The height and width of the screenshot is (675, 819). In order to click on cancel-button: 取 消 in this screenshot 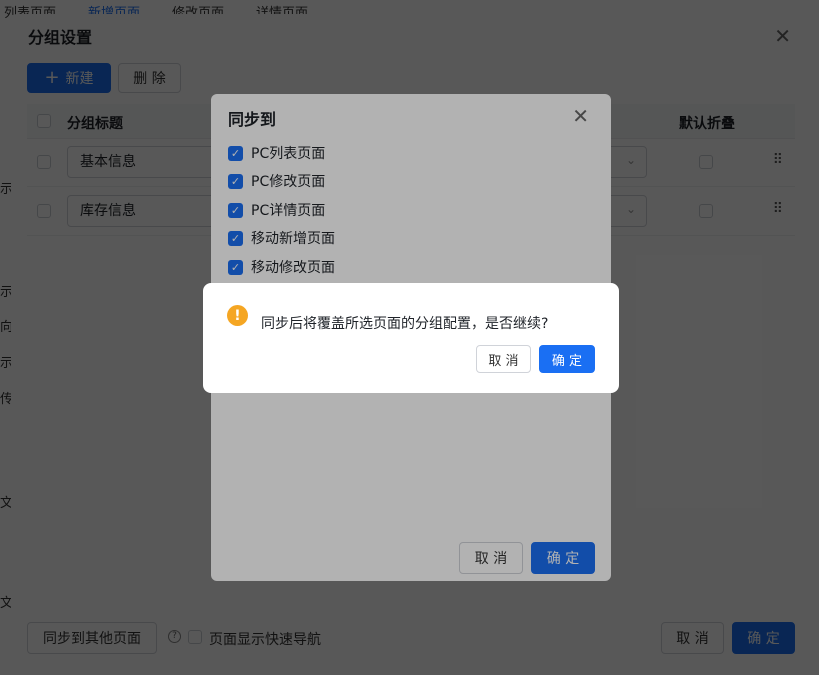, I will do `click(503, 359)`.